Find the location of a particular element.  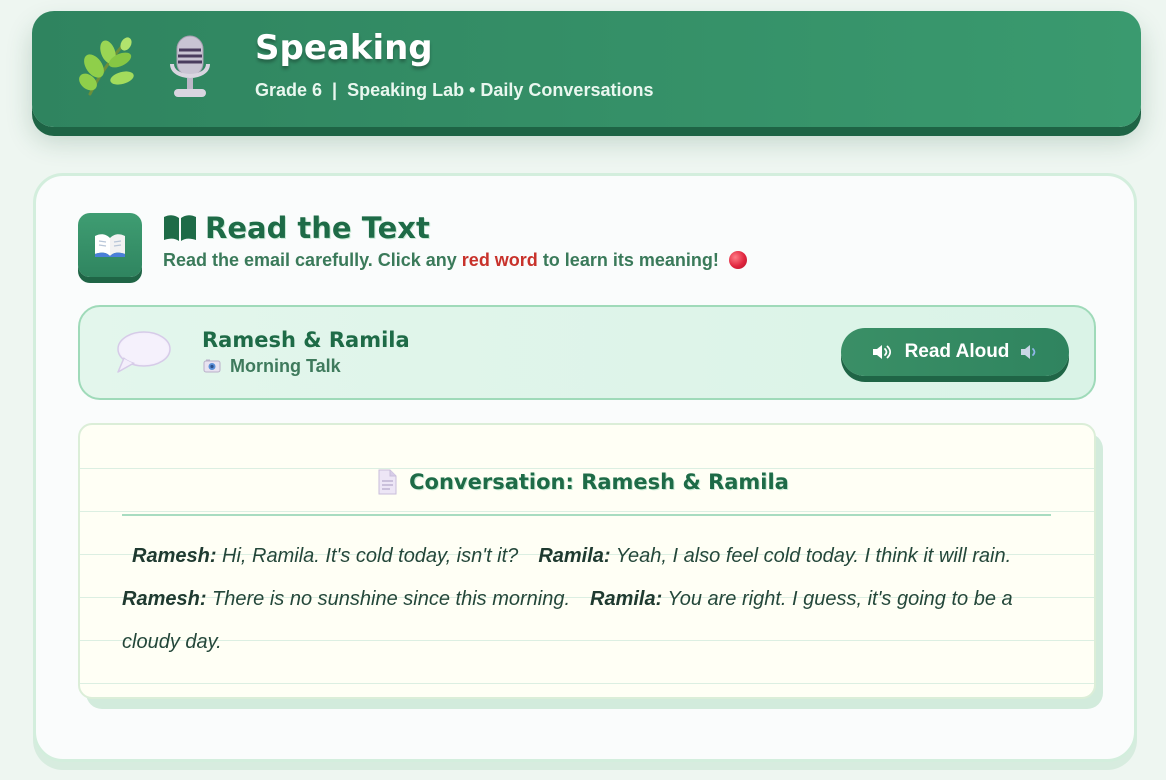

section-heading: Read the Text is located at coordinates (296, 228).